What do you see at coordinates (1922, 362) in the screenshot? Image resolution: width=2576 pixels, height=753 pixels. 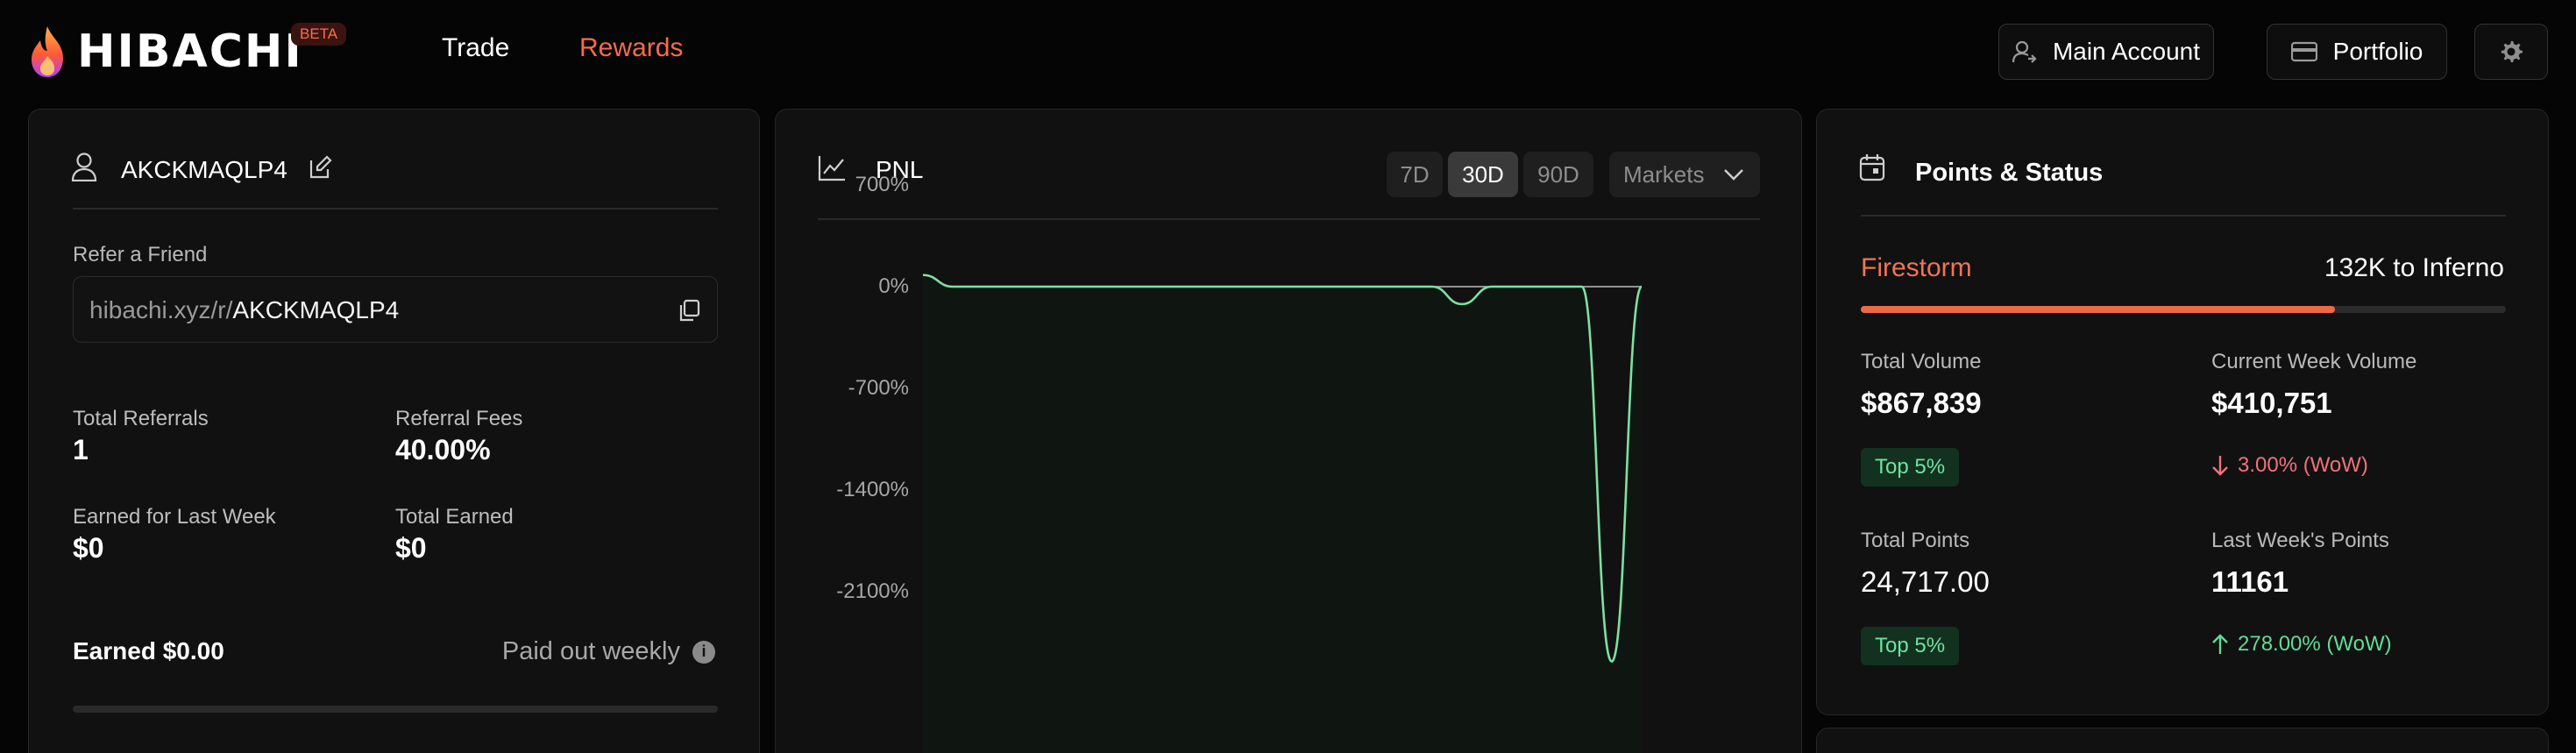 I see `total-volume-label: Total Volume` at bounding box center [1922, 362].